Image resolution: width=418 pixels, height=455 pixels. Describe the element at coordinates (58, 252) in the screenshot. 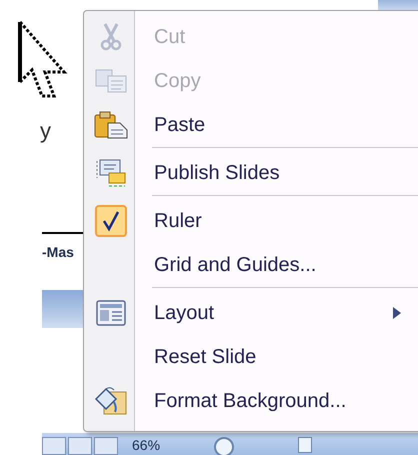

I see `heading-text: -Mas` at that location.